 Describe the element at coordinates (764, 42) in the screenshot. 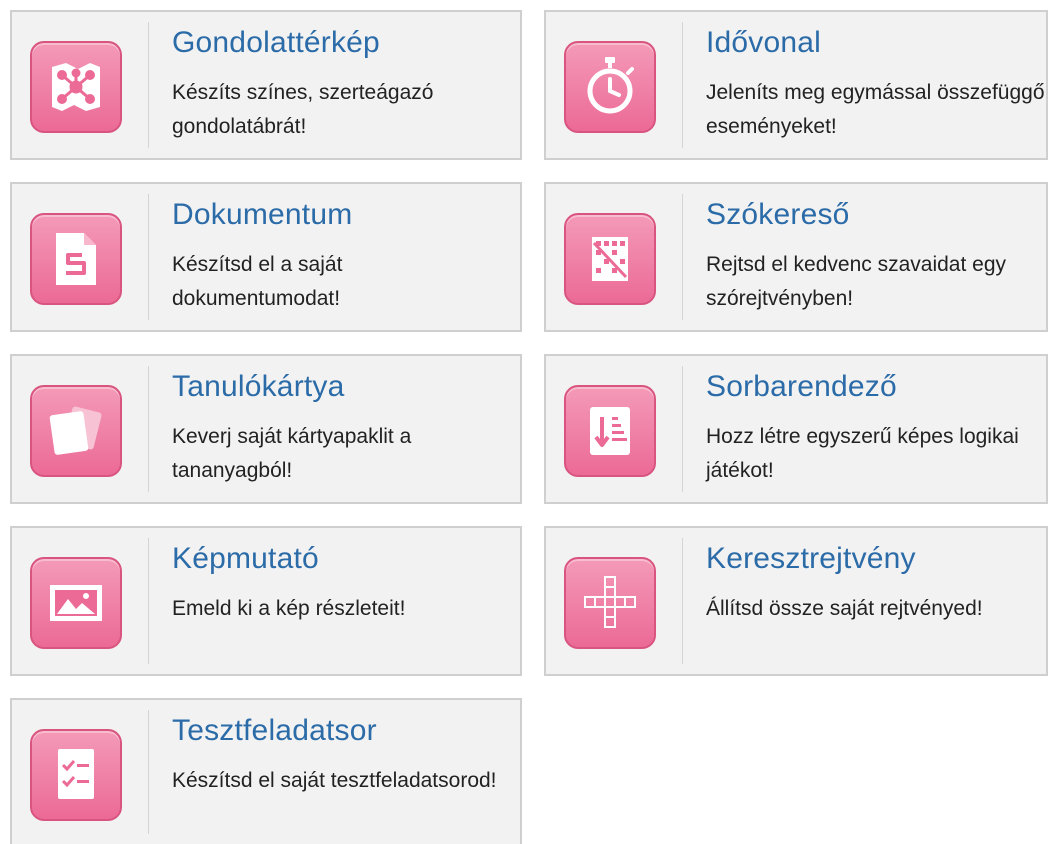

I see `card-title: Idővonal` at that location.